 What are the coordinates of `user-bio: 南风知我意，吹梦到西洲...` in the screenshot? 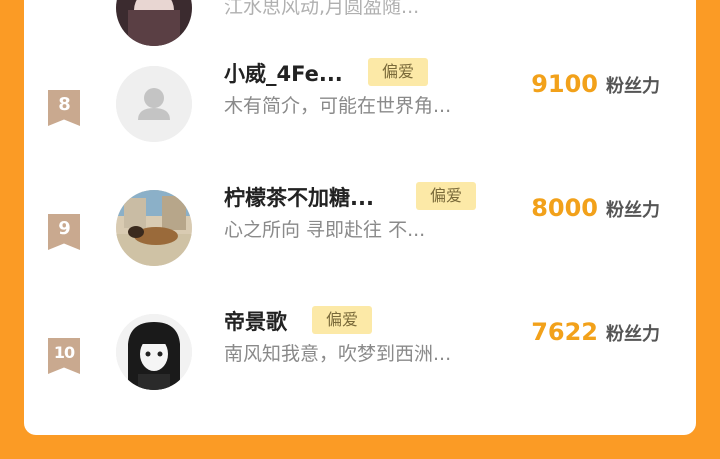 It's located at (338, 354).